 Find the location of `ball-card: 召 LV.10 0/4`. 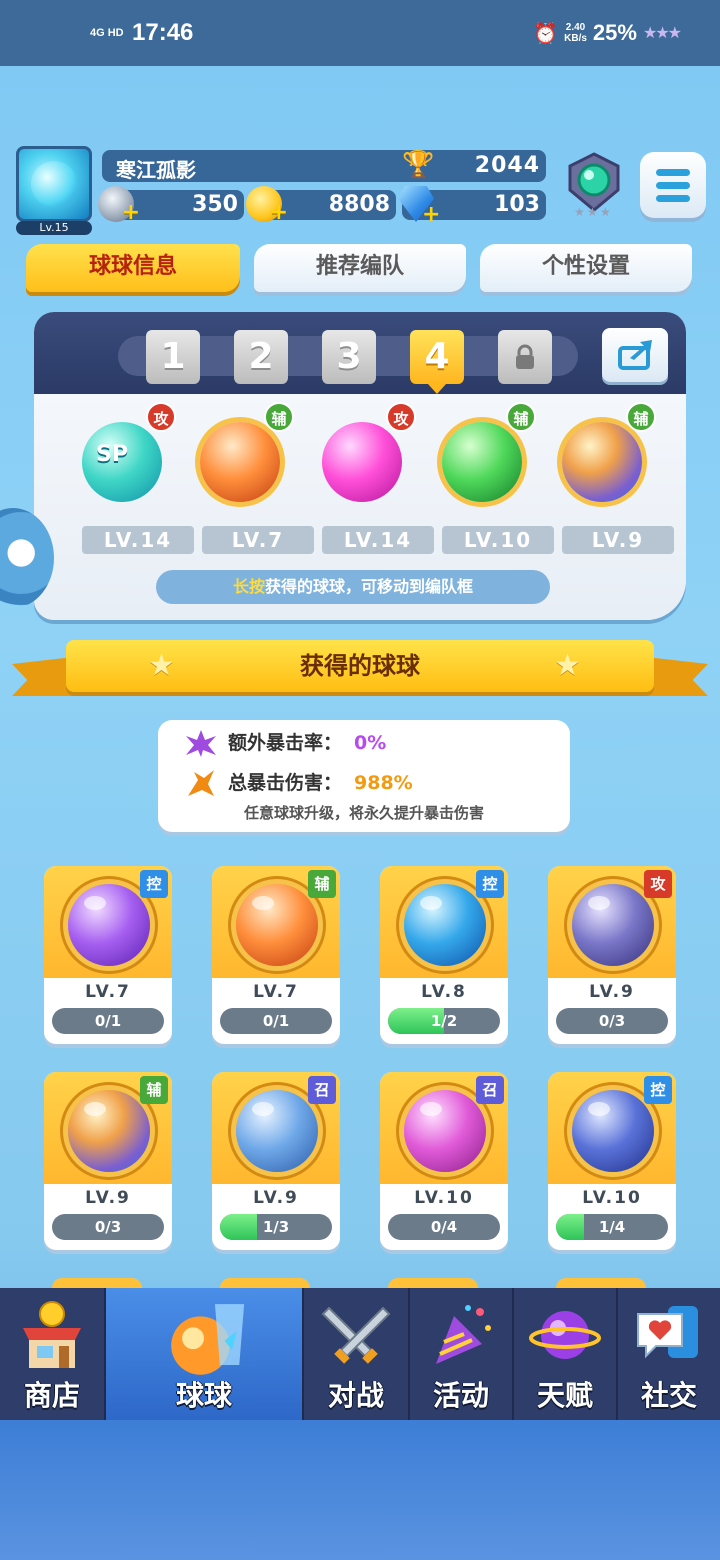

ball-card: 召 LV.10 0/4 is located at coordinates (444, 1161).